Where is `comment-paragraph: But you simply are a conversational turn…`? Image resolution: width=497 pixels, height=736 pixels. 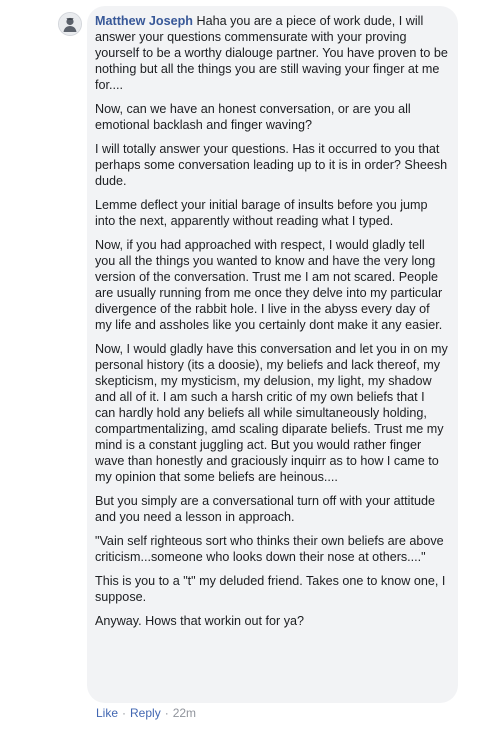
comment-paragraph: But you simply are a conversational turn… is located at coordinates (265, 509).